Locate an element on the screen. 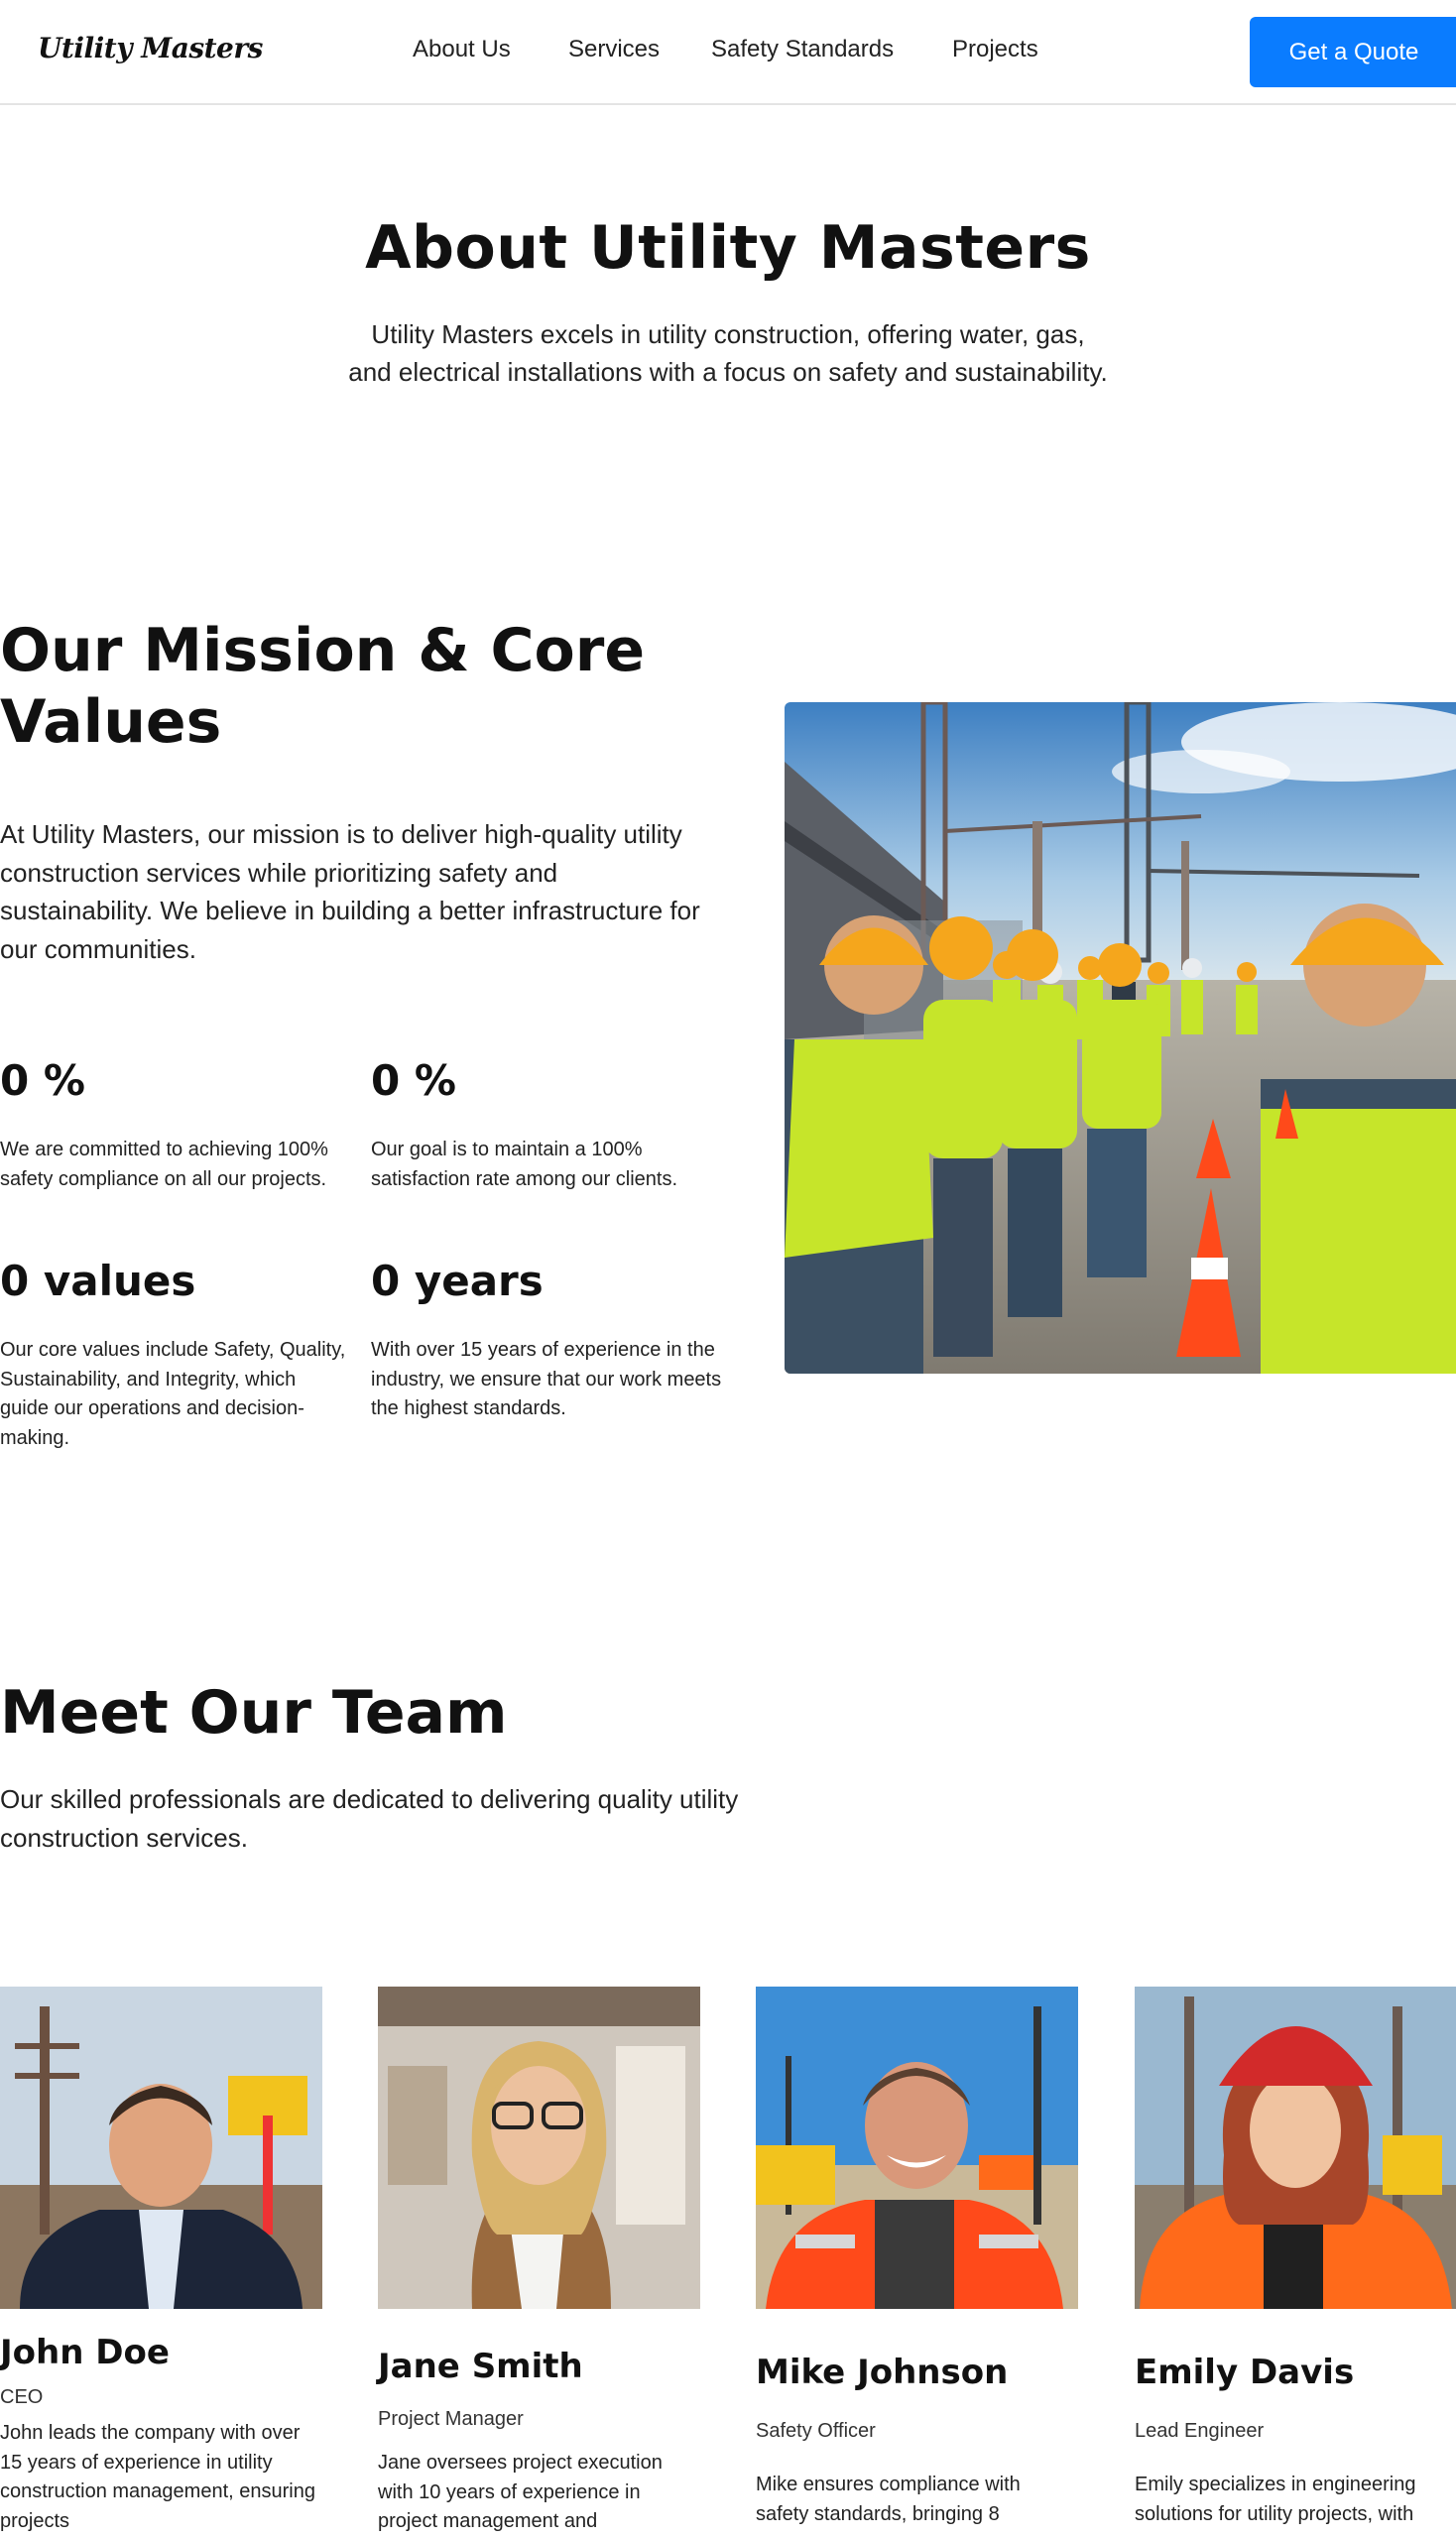 This screenshot has width=1456, height=2539. nav-link-safety-standards: Safety Standards is located at coordinates (802, 50).